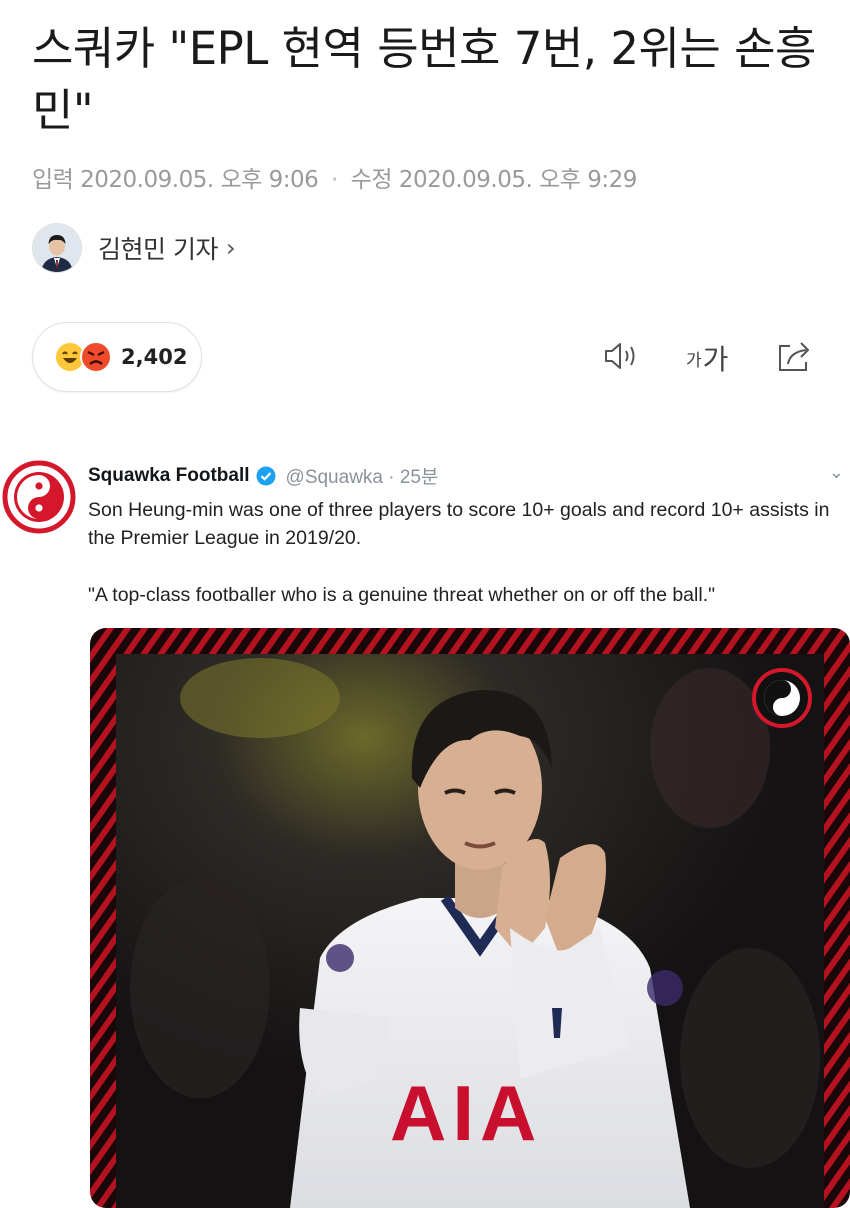 The image size is (850, 1208). I want to click on text-to-speech-button, so click(622, 358).